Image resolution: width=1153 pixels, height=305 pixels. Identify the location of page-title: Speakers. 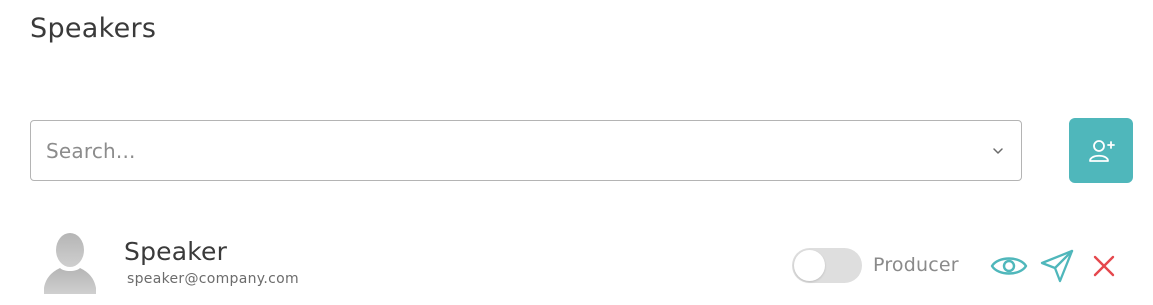
(93, 28).